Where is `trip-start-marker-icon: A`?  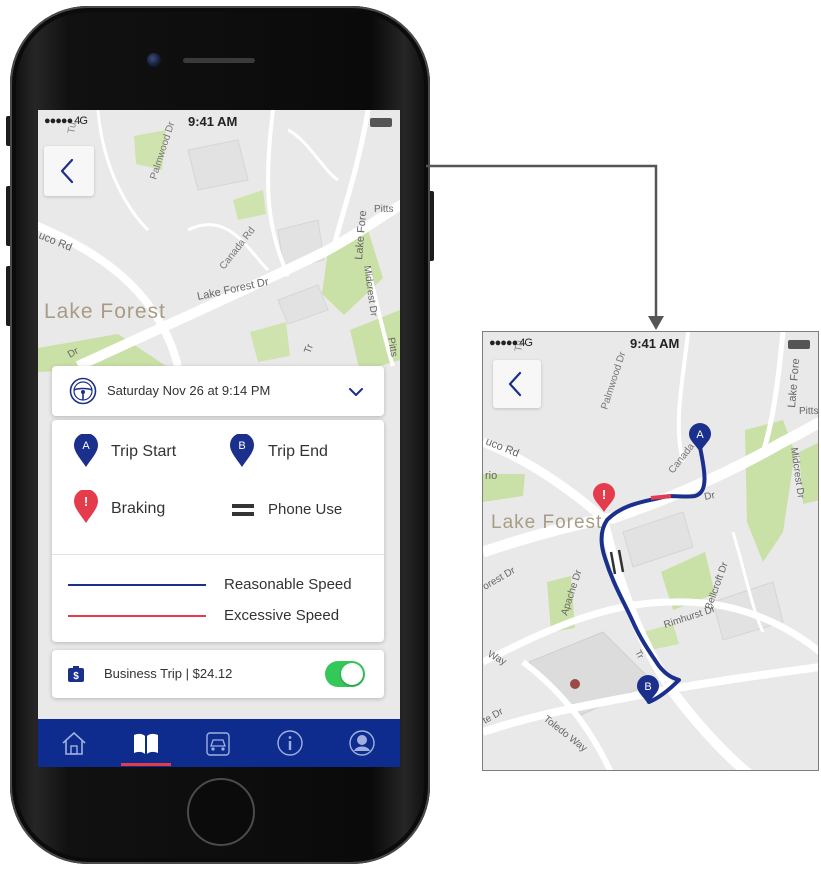 trip-start-marker-icon: A is located at coordinates (86, 450).